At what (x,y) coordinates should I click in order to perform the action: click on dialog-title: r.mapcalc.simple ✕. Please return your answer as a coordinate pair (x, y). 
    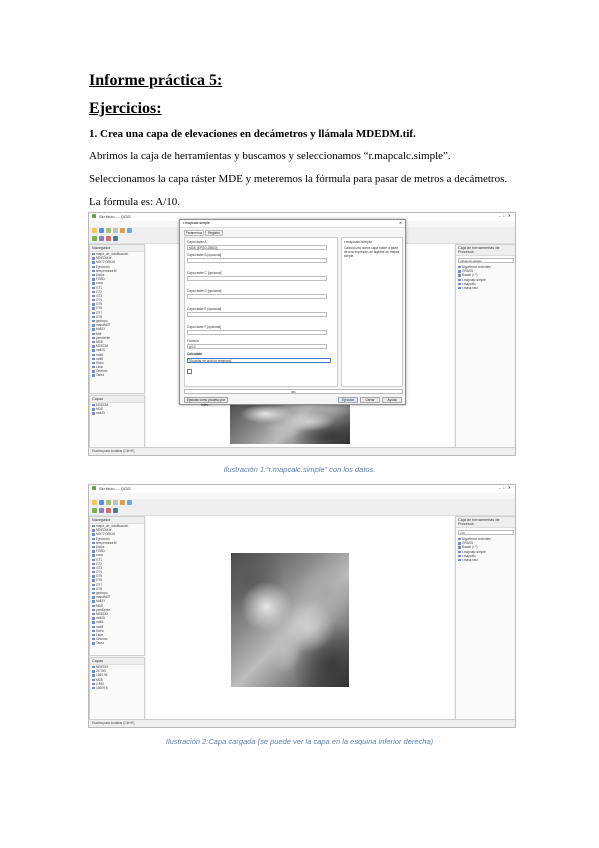
    Looking at the image, I should click on (292, 224).